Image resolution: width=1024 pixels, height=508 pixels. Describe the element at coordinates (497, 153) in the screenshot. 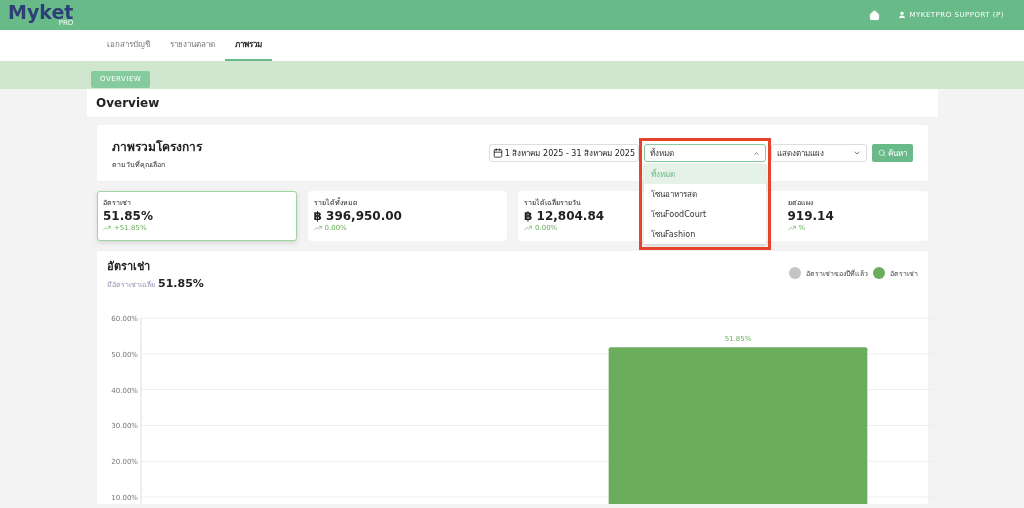

I see `calendar-icon` at that location.